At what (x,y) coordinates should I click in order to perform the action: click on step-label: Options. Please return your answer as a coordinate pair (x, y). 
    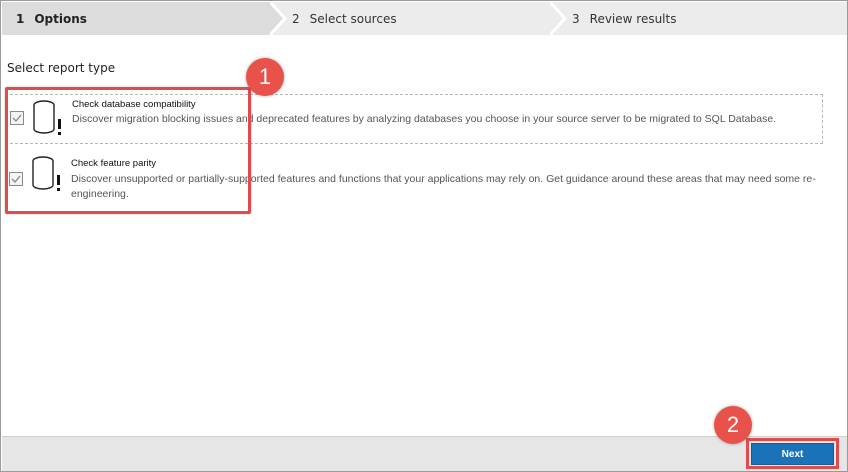
    Looking at the image, I should click on (60, 18).